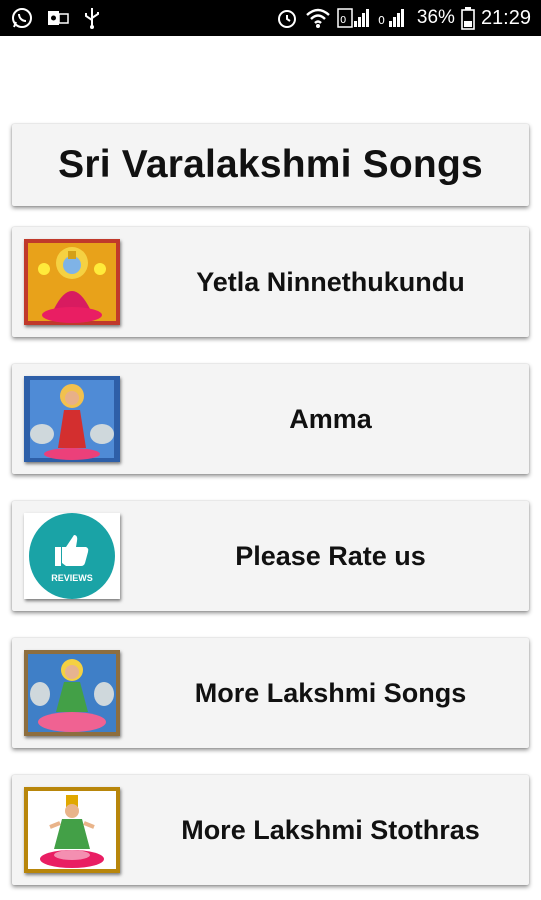  I want to click on menu-item-rate-us: REVIEWS Please Rate us, so click(270, 556).